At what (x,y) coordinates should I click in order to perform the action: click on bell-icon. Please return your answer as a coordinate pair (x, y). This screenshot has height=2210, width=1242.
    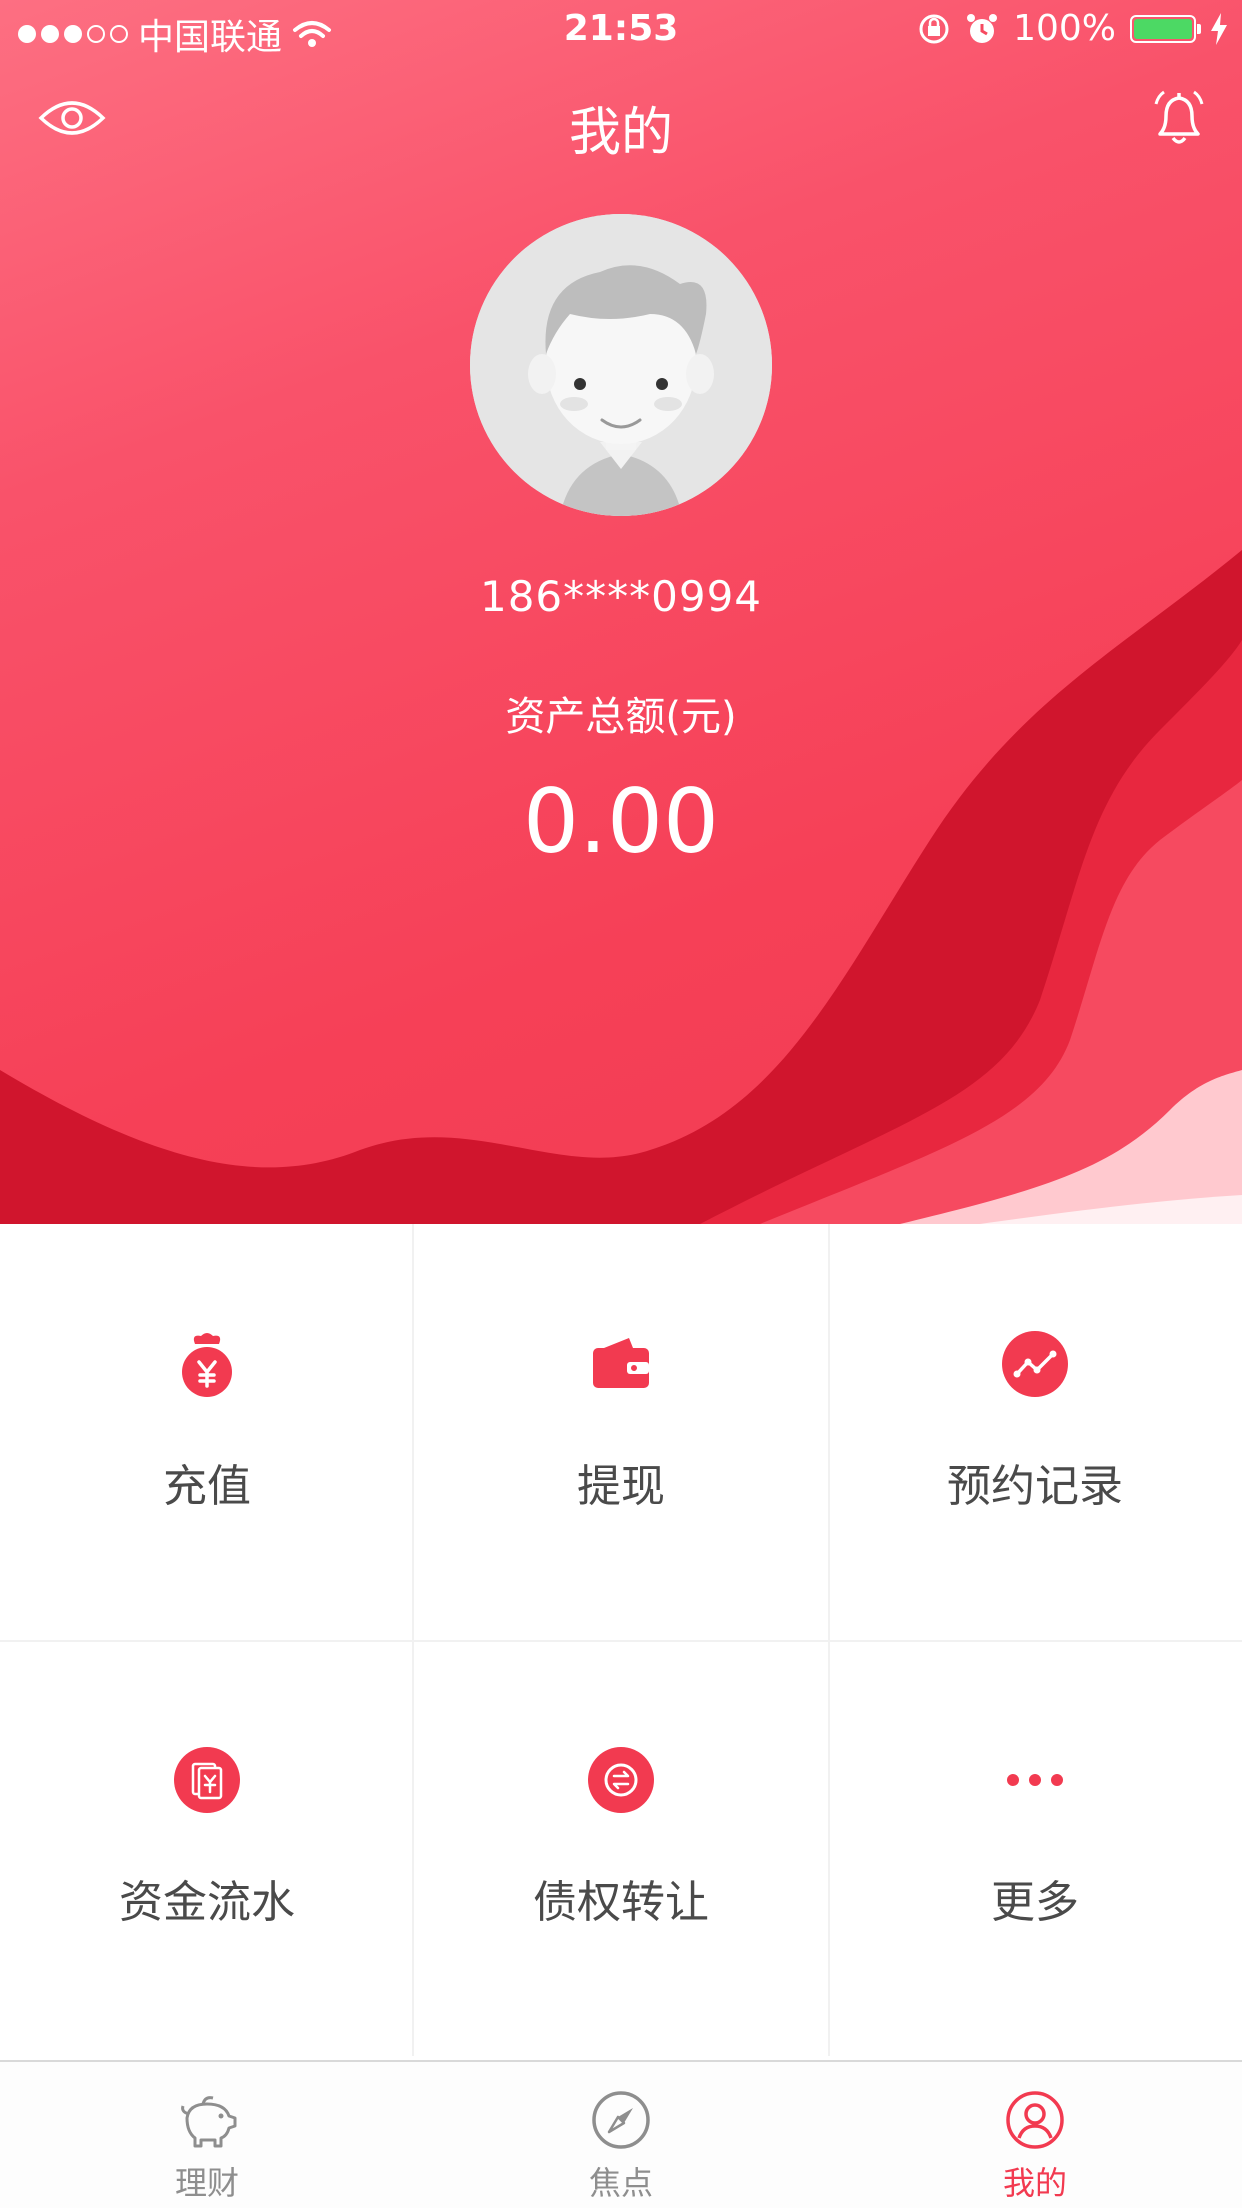
    Looking at the image, I should click on (1179, 119).